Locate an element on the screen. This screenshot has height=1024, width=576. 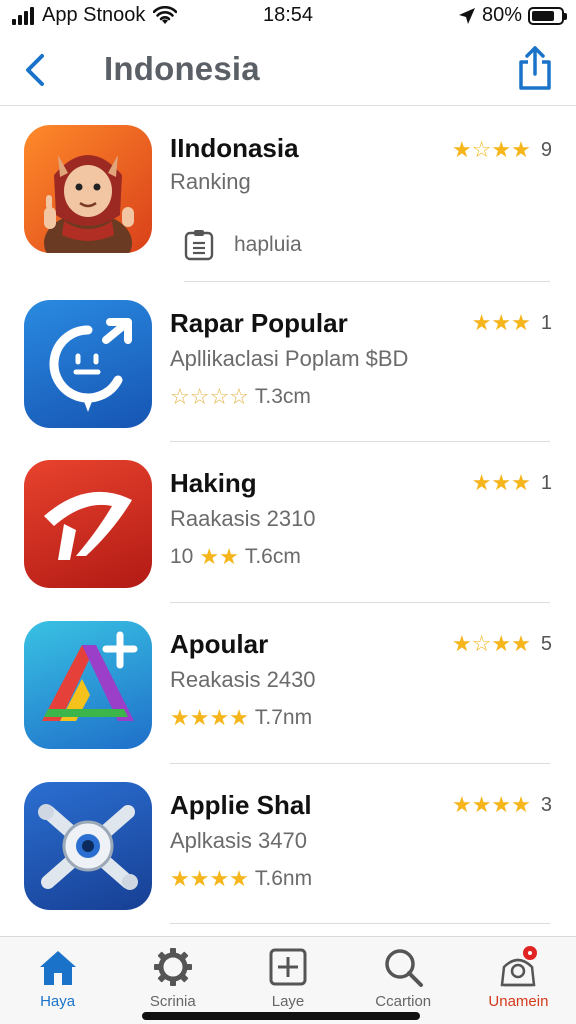
location-arrow-icon is located at coordinates (466, 15).